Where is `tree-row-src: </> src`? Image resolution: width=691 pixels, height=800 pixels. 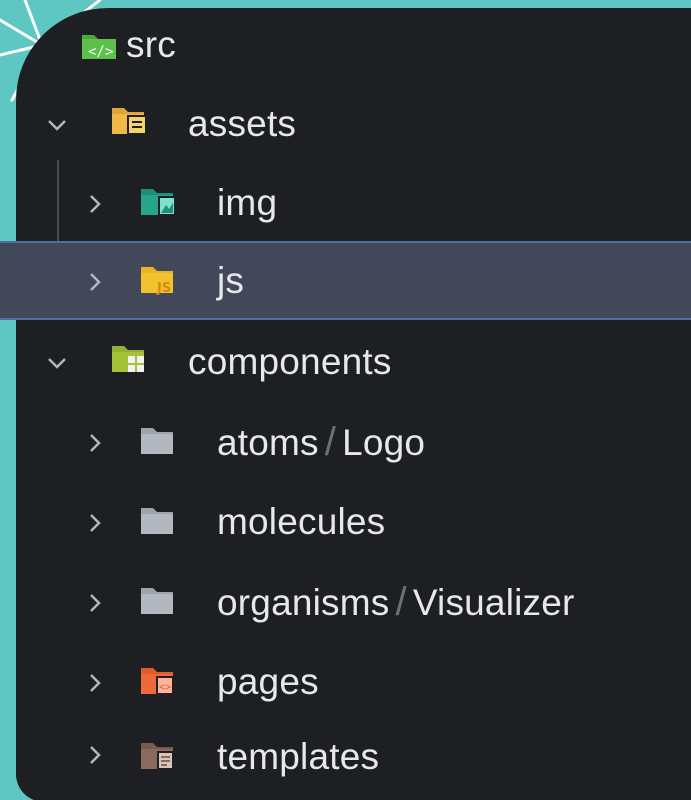 tree-row-src: </> src is located at coordinates (345, 45).